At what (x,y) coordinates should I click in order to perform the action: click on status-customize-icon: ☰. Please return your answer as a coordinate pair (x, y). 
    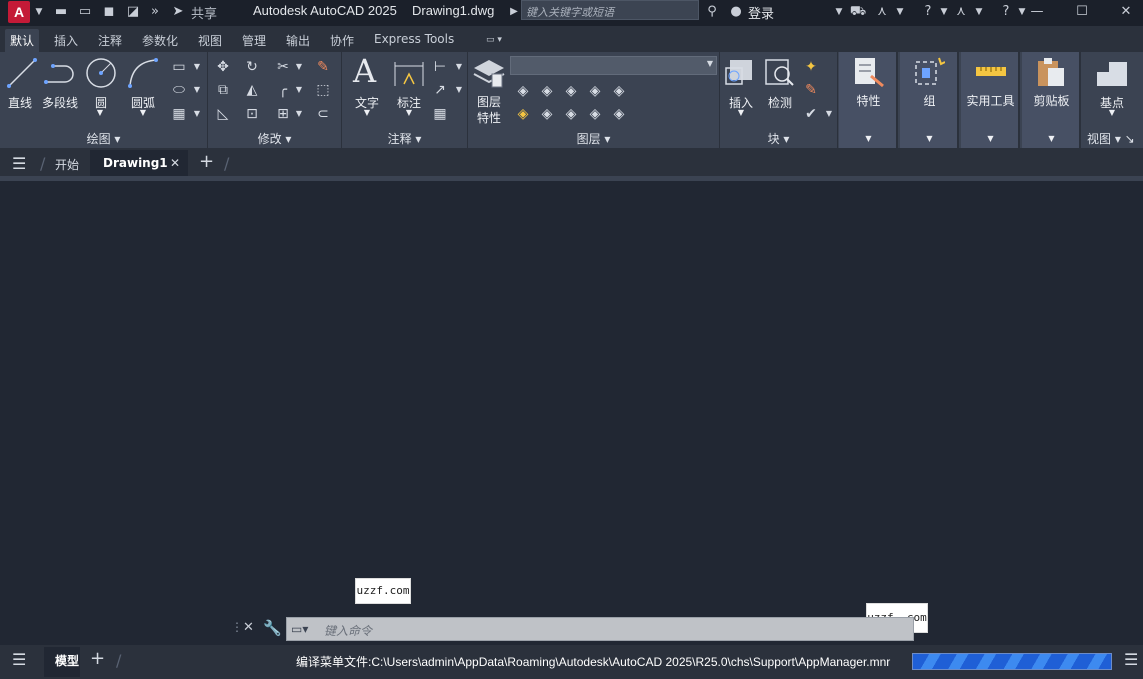
    Looking at the image, I should click on (1131, 659).